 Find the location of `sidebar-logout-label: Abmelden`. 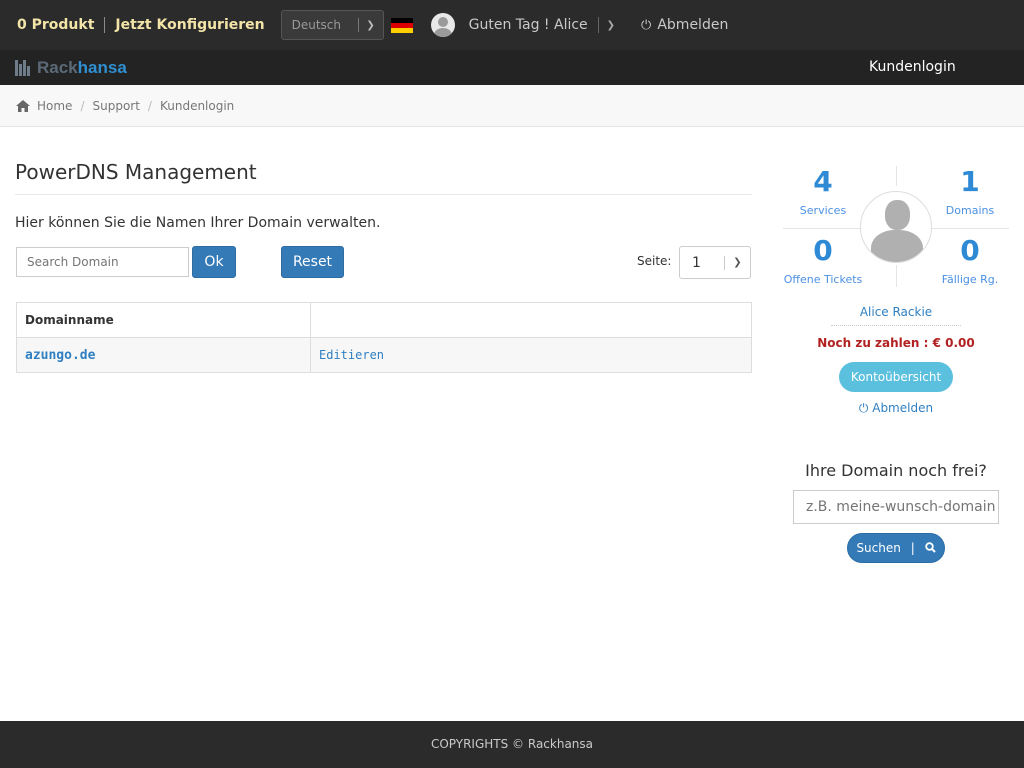

sidebar-logout-label: Abmelden is located at coordinates (903, 408).